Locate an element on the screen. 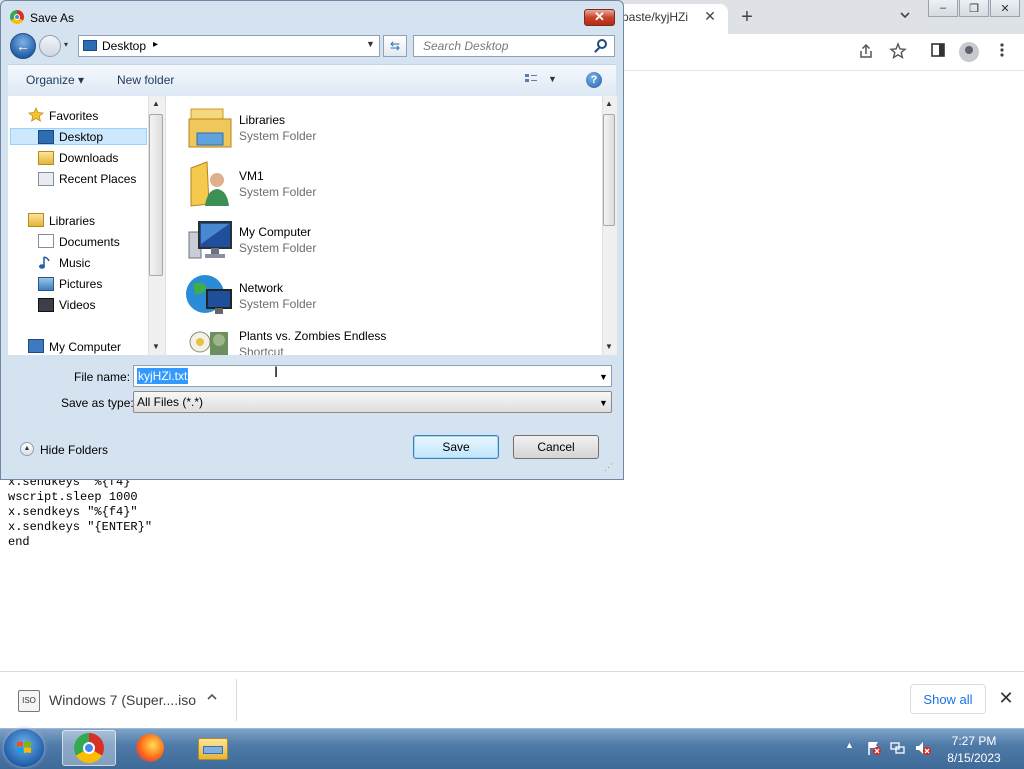  windows-logo-icon is located at coordinates (24, 747).